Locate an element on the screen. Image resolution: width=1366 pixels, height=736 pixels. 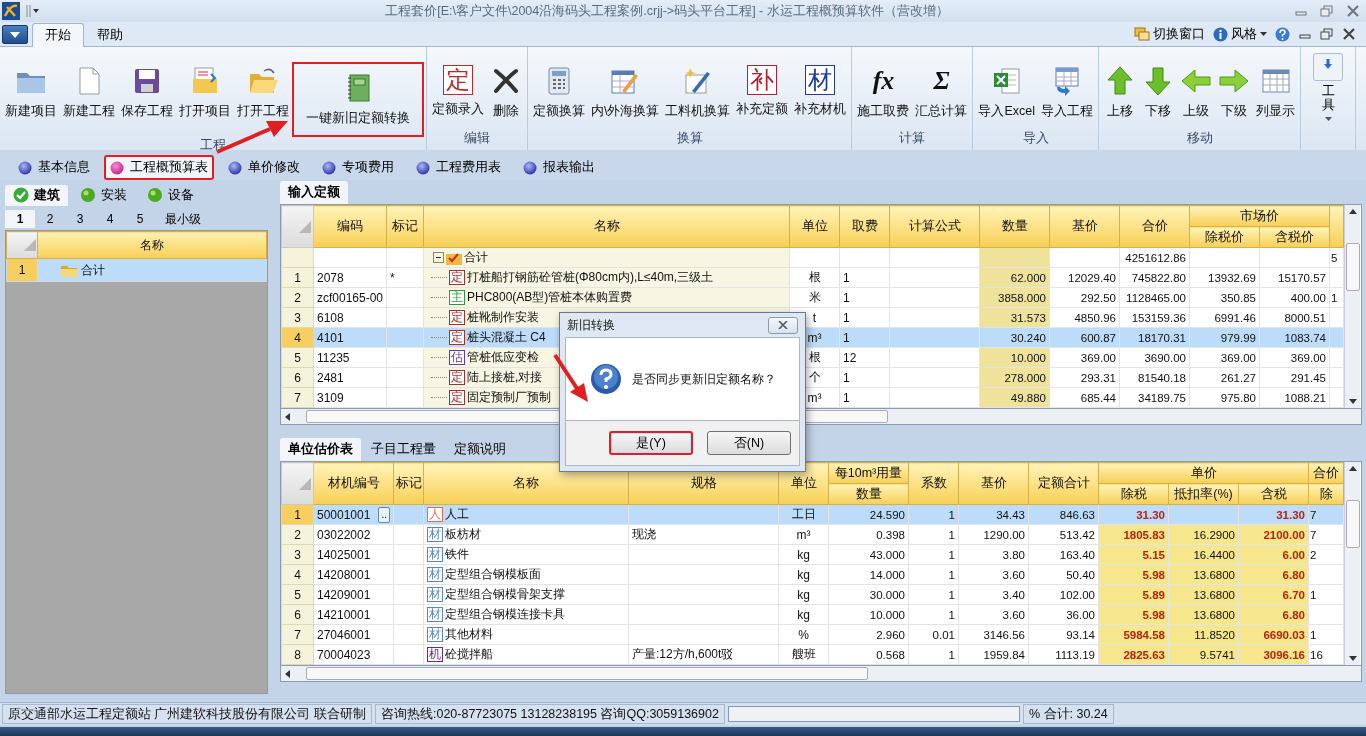
ribbon-button: 材 补充材机 is located at coordinates (820, 91).